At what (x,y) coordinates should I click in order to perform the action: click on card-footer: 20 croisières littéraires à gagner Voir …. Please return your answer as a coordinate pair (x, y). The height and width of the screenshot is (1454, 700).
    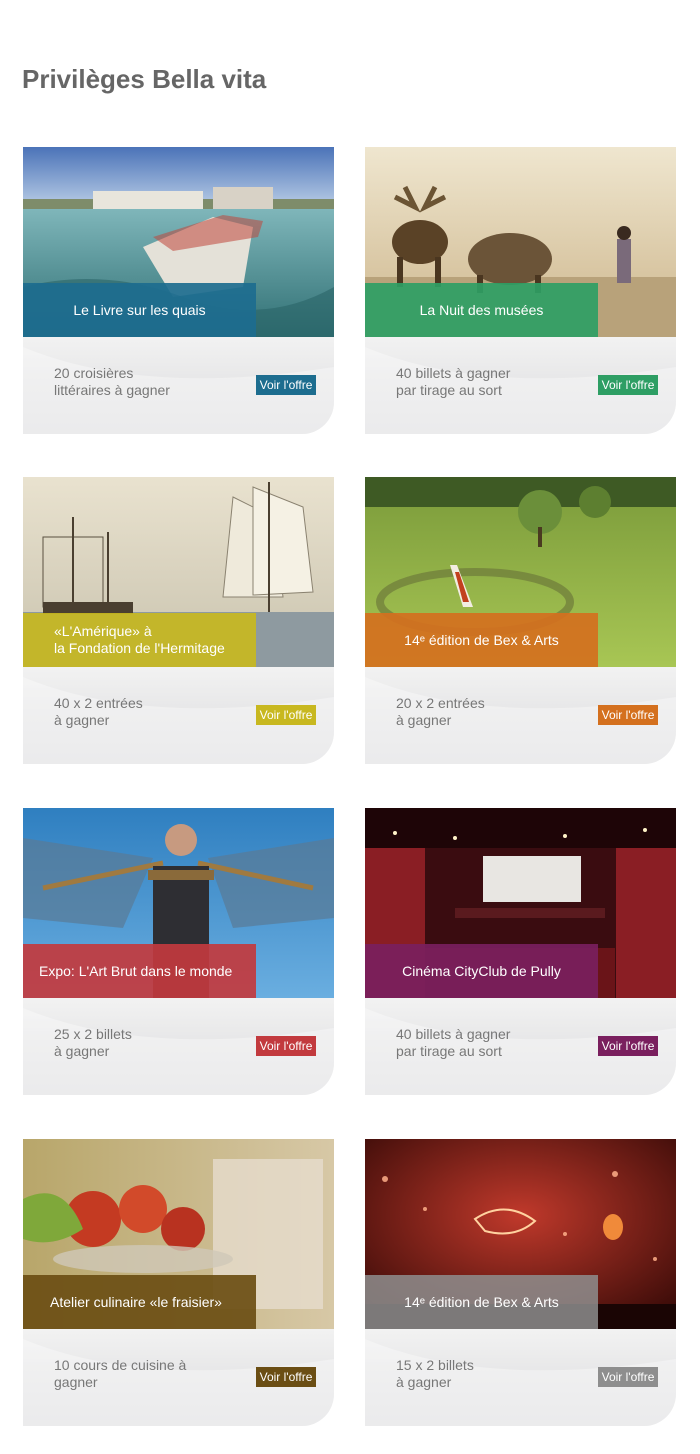
    Looking at the image, I should click on (178, 385).